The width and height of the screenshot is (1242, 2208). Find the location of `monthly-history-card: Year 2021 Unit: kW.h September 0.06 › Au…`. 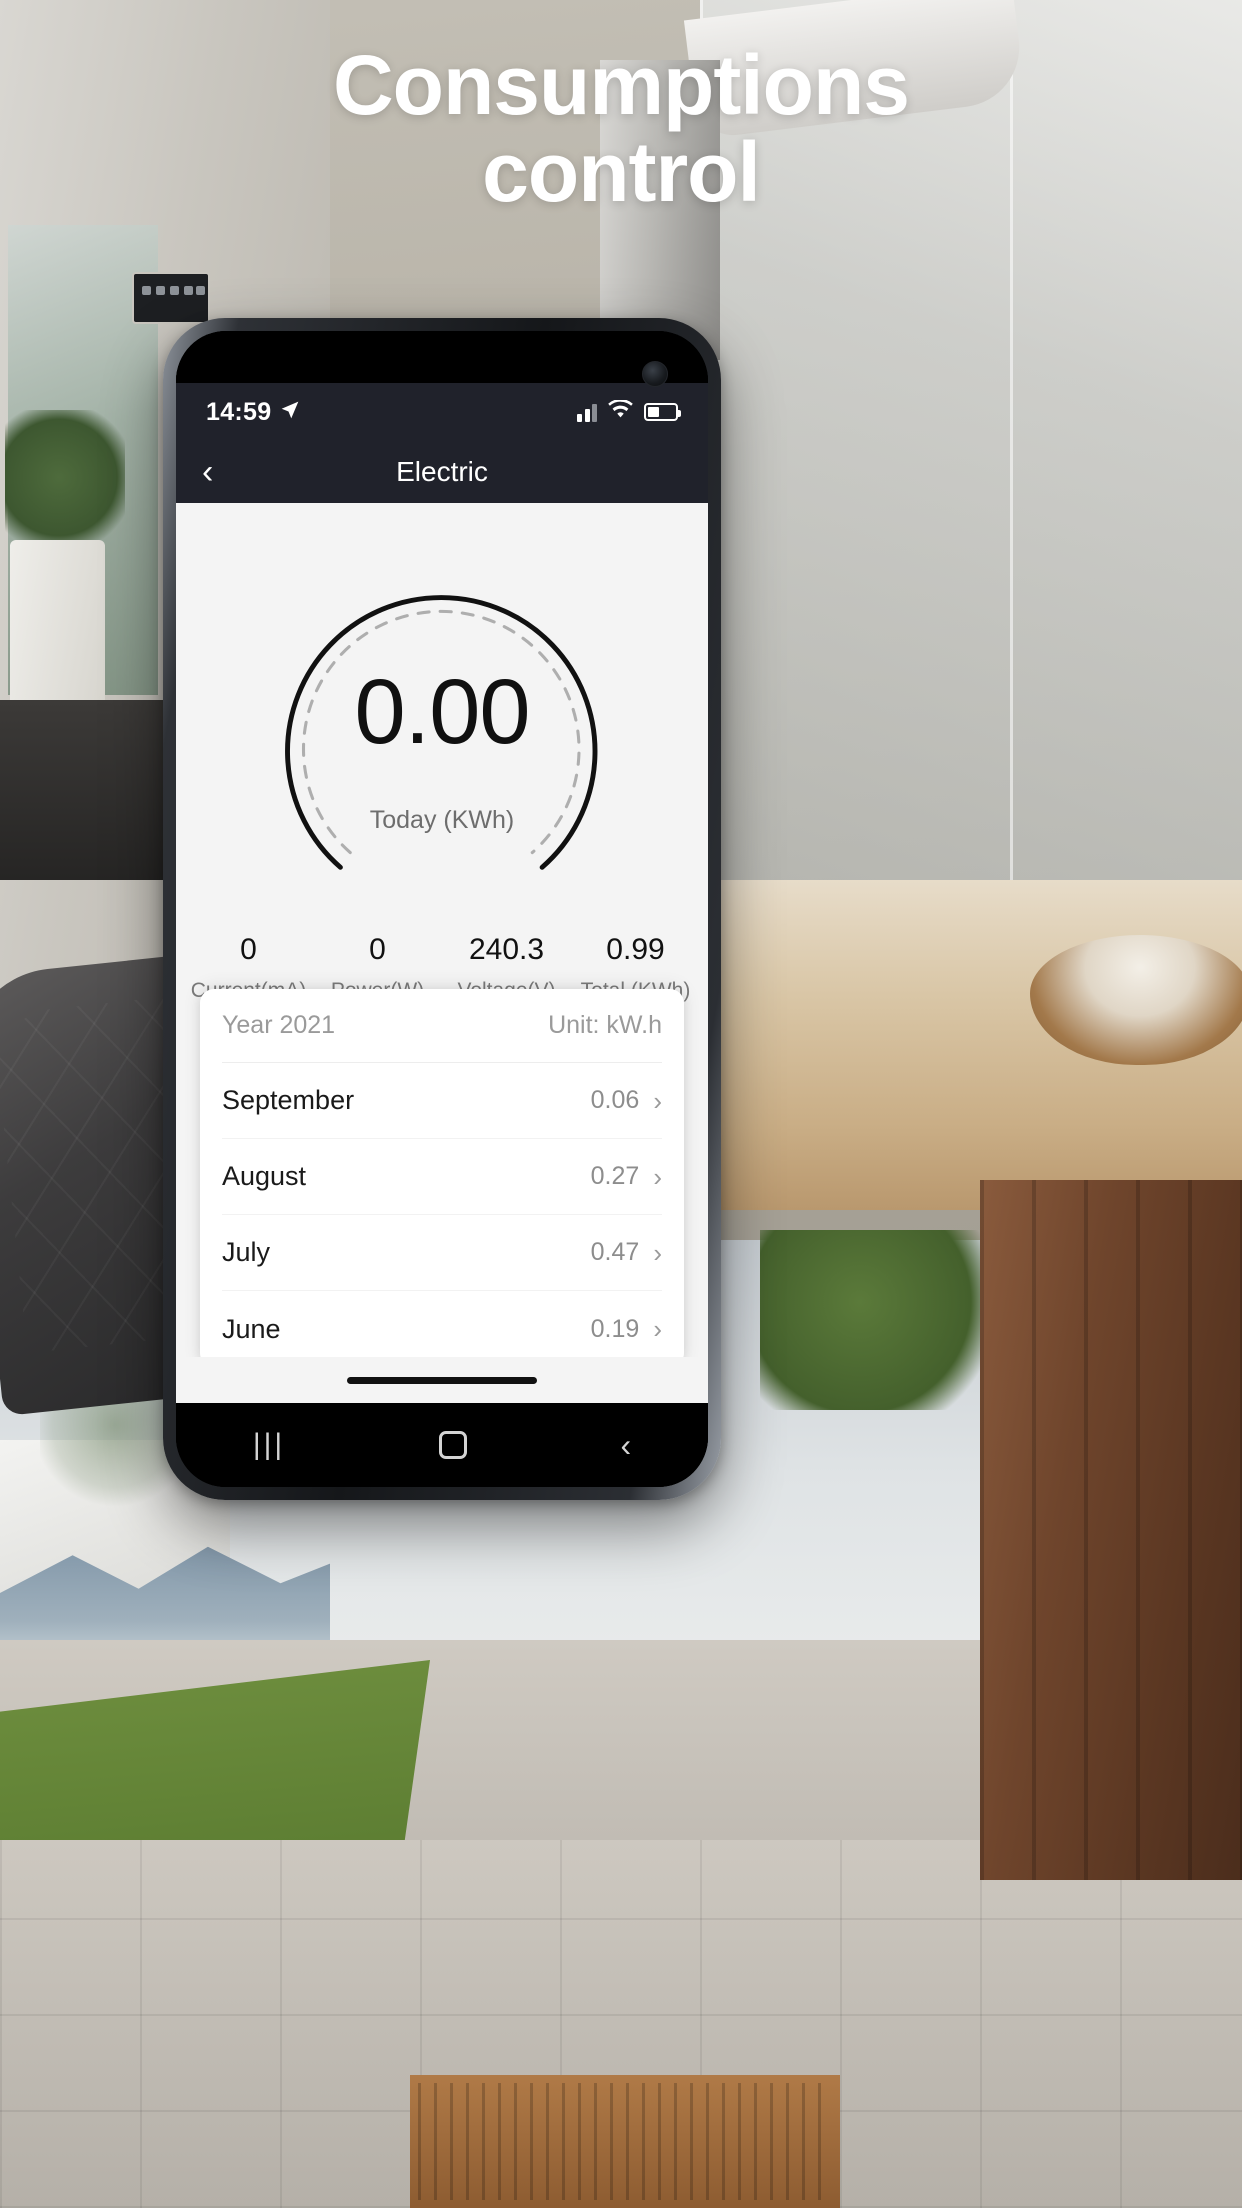

monthly-history-card: Year 2021 Unit: kW.h September 0.06 › Au… is located at coordinates (442, 1173).